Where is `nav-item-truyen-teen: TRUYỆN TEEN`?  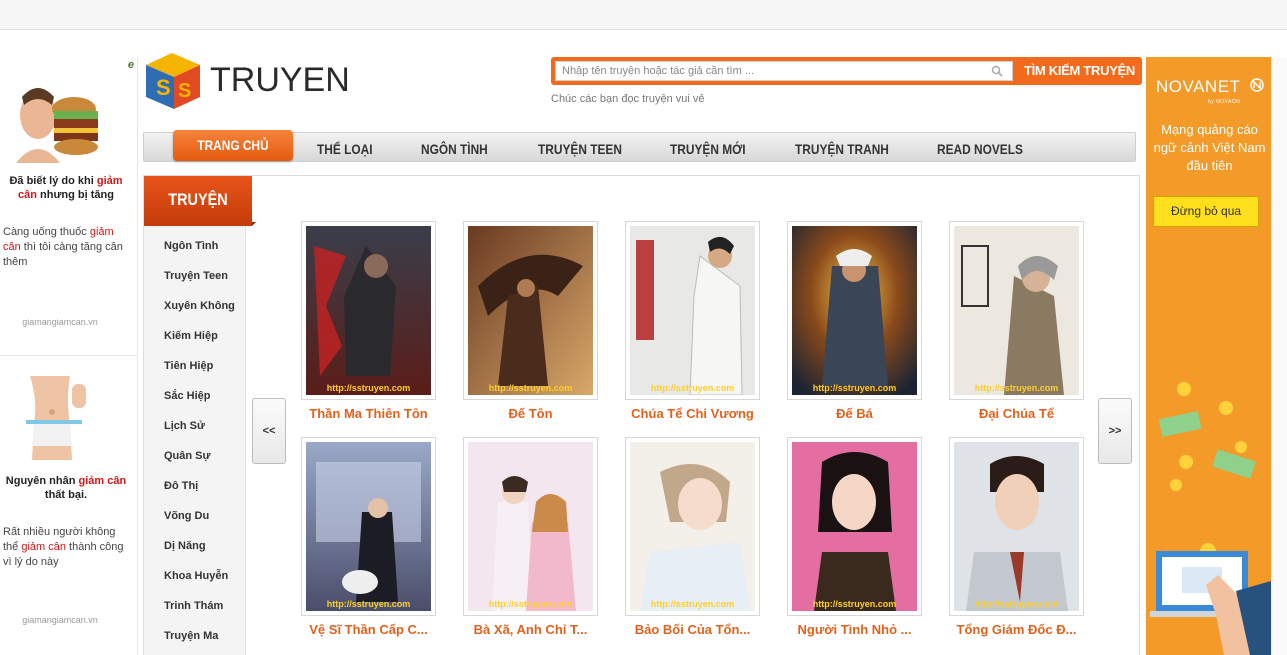
nav-item-truyen-teen: TRUYỆN TEEN is located at coordinates (580, 148).